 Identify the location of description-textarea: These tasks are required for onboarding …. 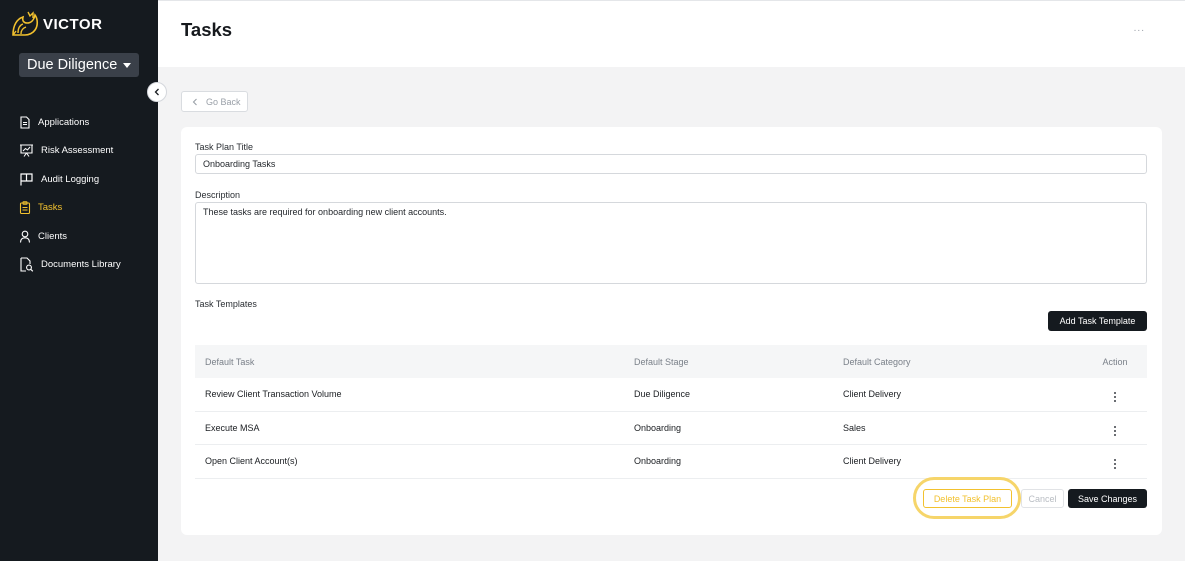
(671, 243).